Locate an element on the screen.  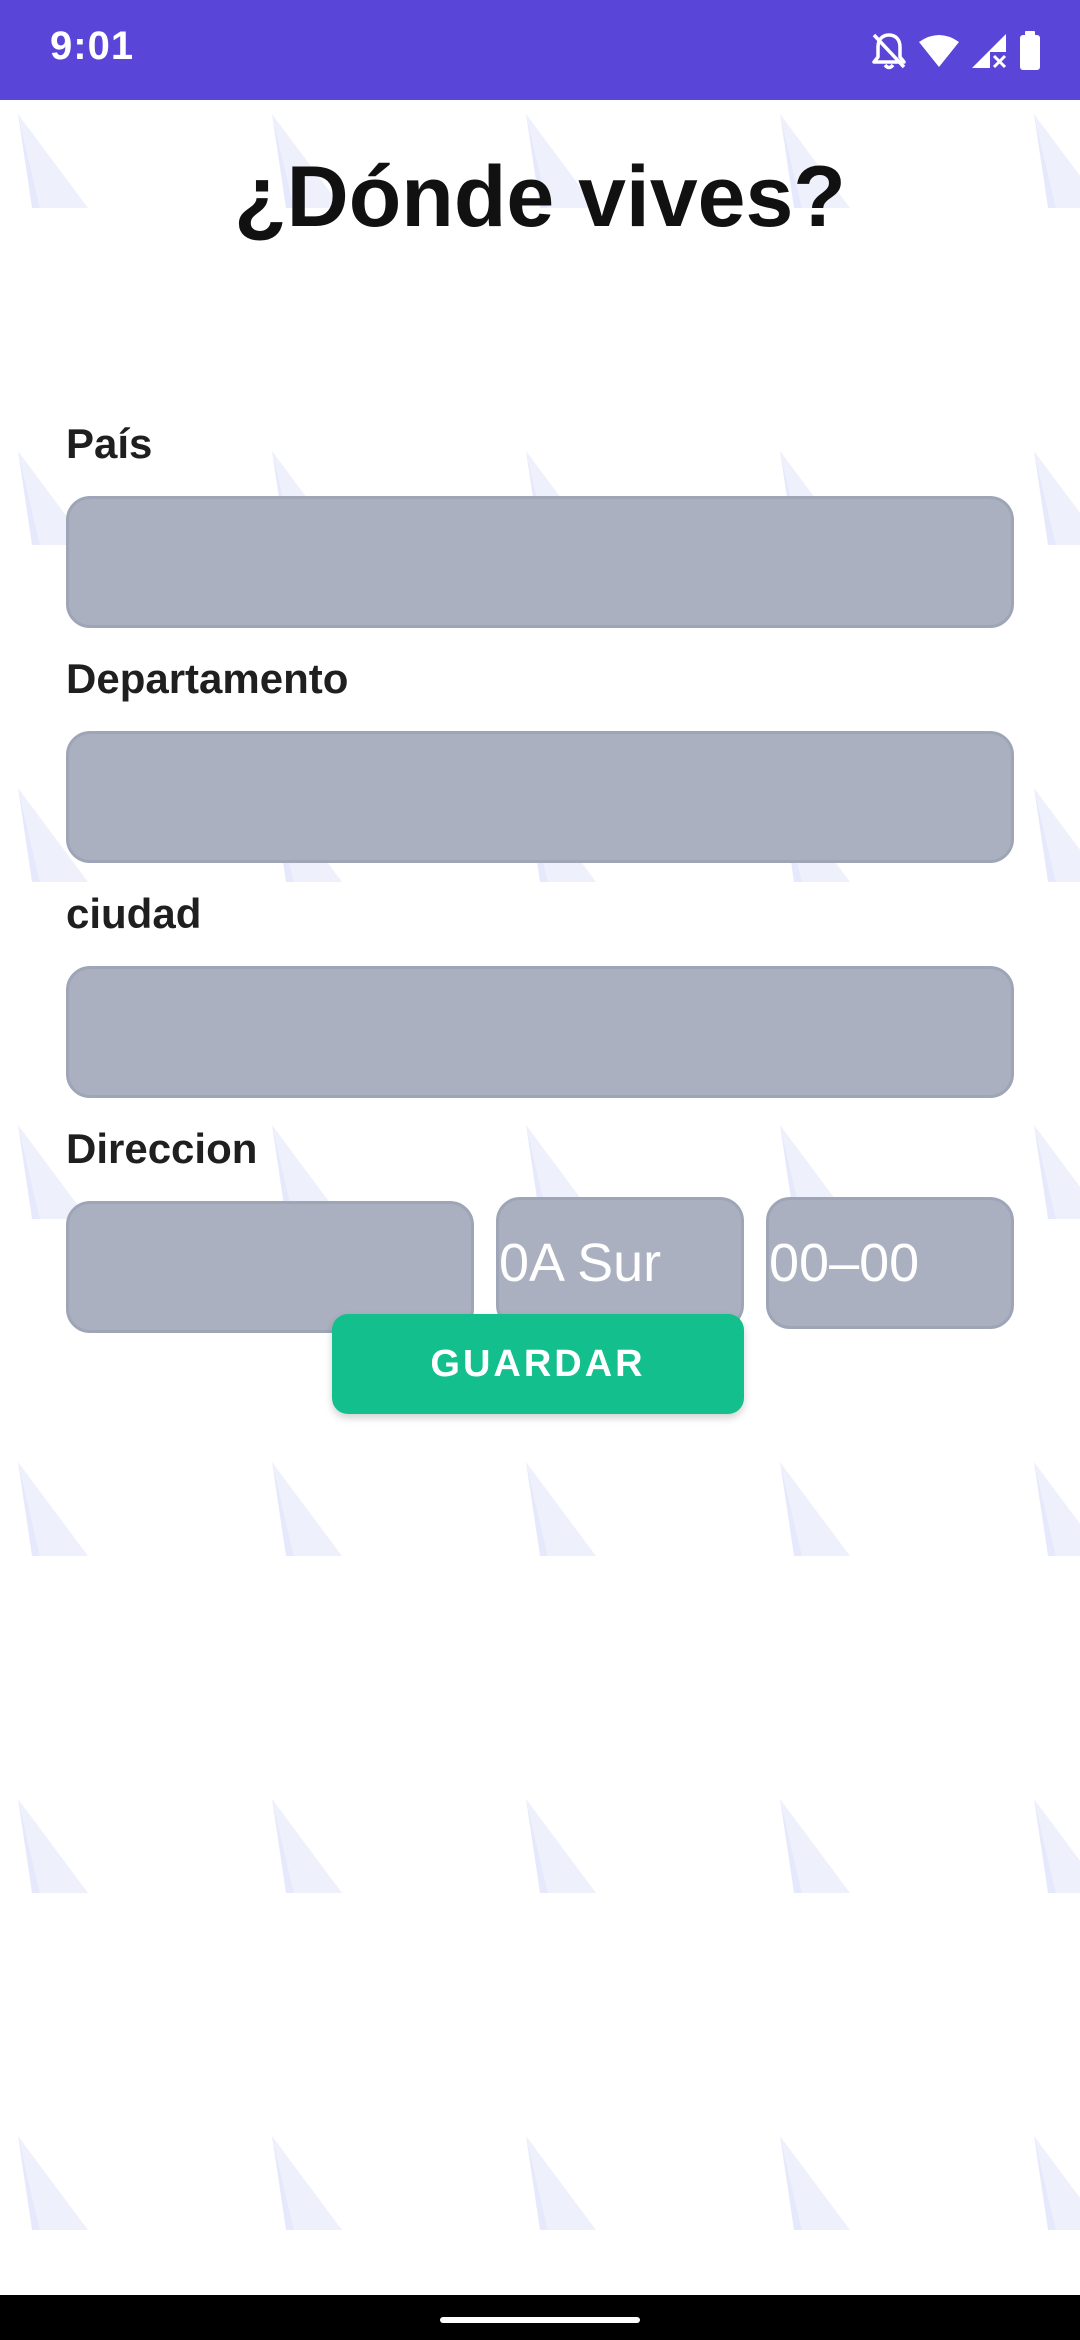
wifi-icon is located at coordinates (939, 51).